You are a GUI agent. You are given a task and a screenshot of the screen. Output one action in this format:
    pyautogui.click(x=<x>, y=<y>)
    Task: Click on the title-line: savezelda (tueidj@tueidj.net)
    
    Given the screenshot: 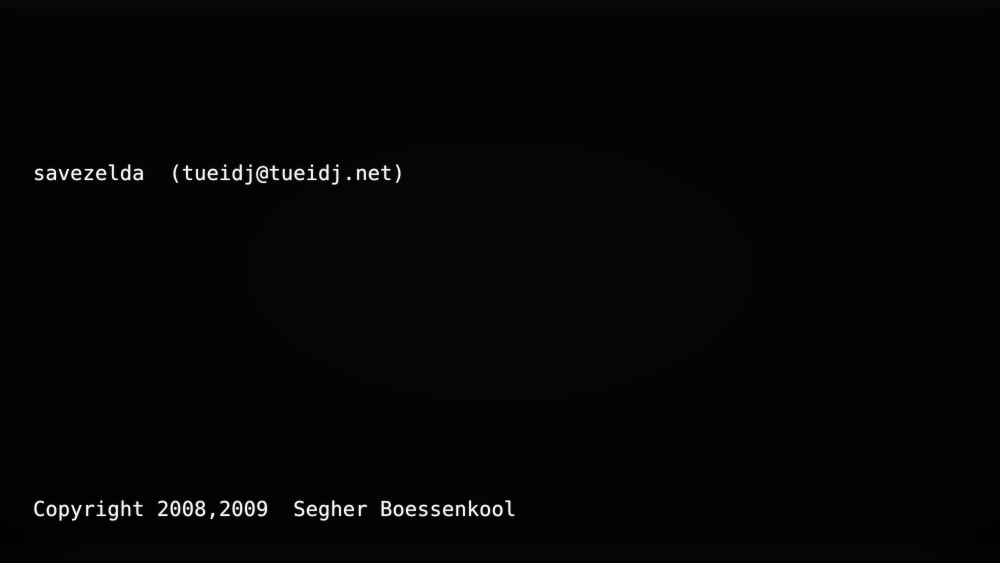 What is the action you would take?
    pyautogui.click(x=219, y=173)
    